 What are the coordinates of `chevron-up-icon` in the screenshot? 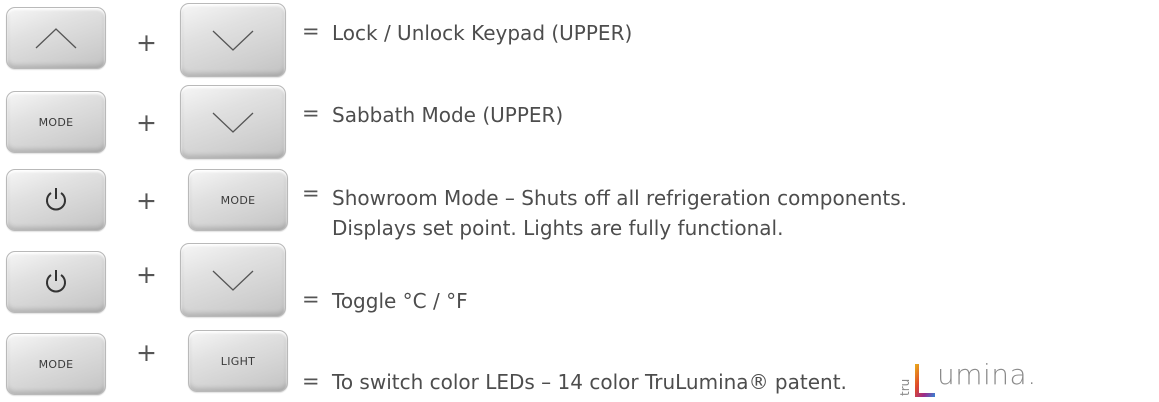 It's located at (56, 38).